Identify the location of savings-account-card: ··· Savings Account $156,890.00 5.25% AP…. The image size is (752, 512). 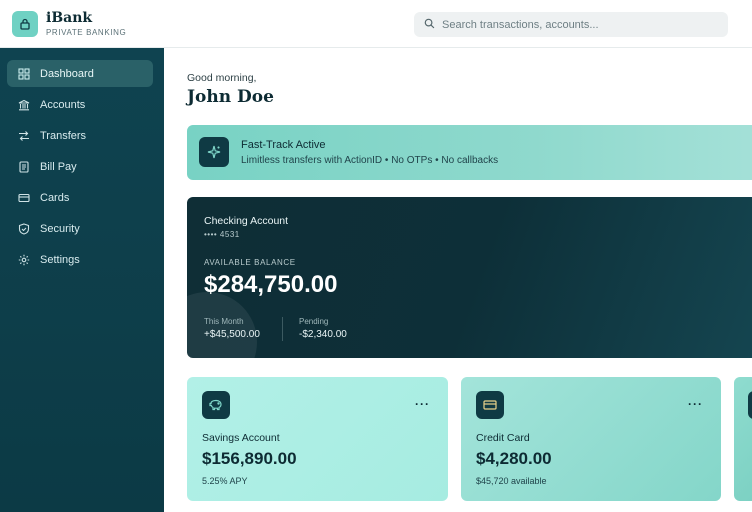
(317, 439).